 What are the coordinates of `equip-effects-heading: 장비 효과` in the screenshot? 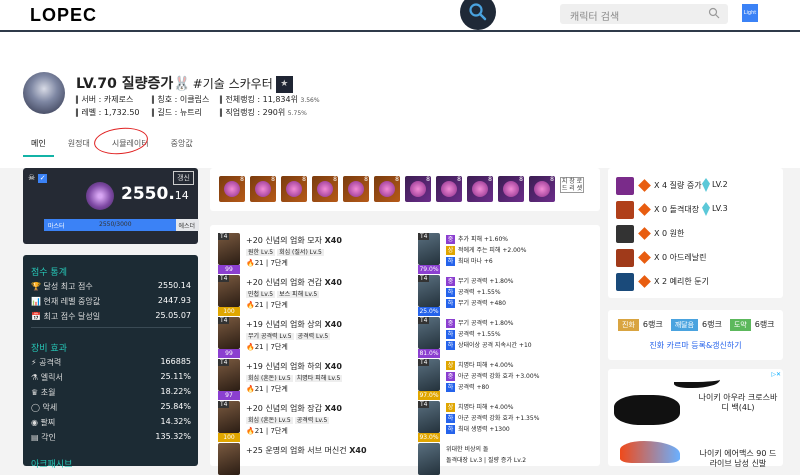 It's located at (49, 349).